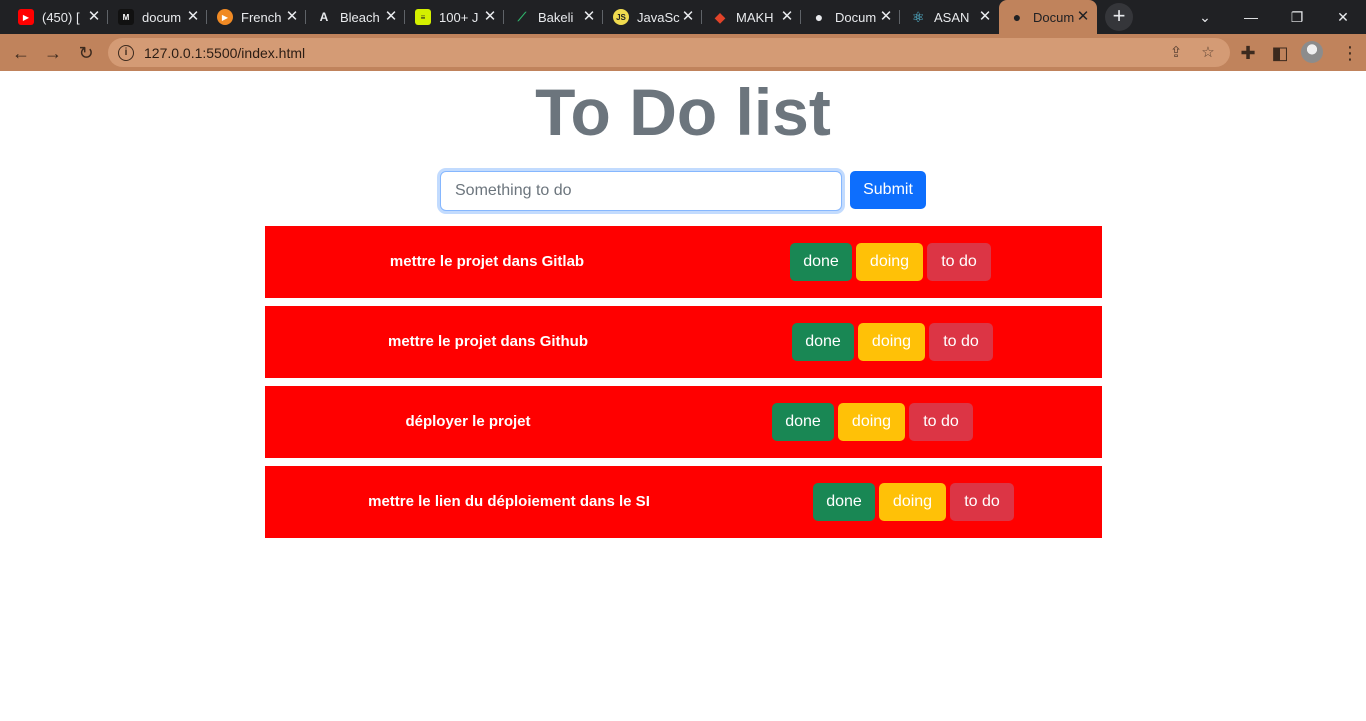 Image resolution: width=1366 pixels, height=721 pixels. I want to click on minimize-button: —, so click(1251, 17).